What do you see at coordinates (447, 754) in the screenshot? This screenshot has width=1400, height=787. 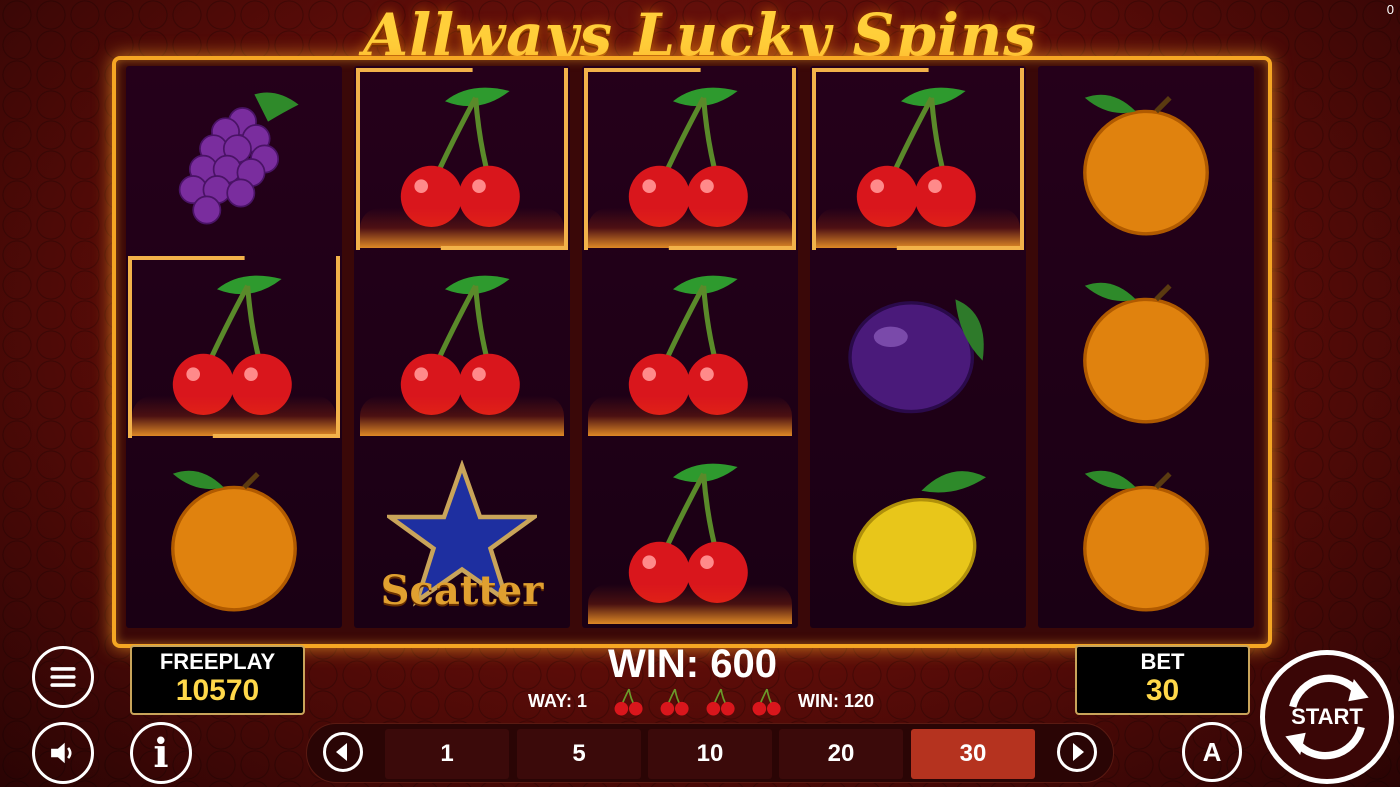 I see `bet-option-1: 1` at bounding box center [447, 754].